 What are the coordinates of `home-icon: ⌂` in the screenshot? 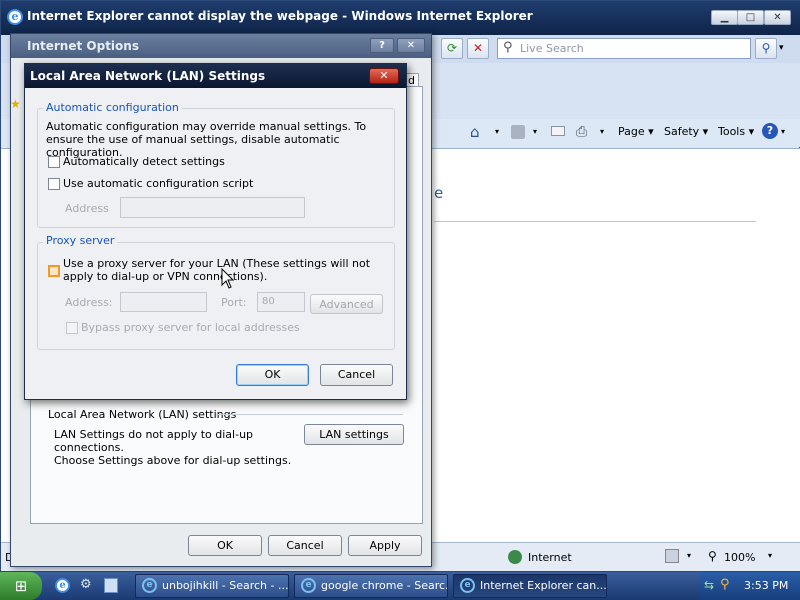 It's located at (475, 132).